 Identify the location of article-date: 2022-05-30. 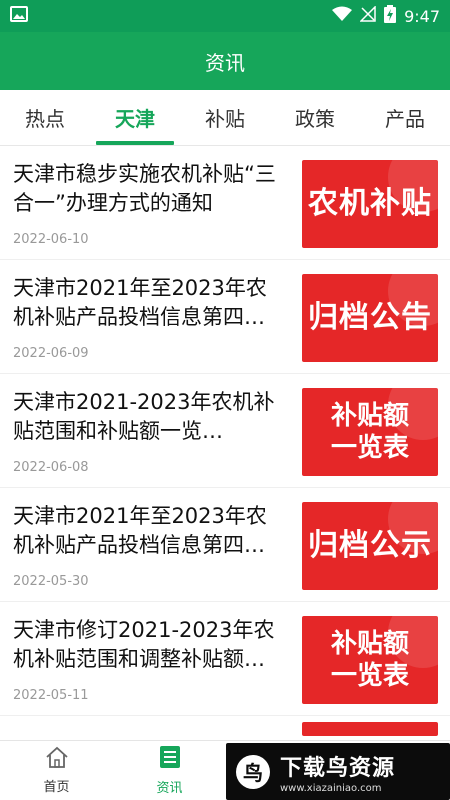
(51, 581).